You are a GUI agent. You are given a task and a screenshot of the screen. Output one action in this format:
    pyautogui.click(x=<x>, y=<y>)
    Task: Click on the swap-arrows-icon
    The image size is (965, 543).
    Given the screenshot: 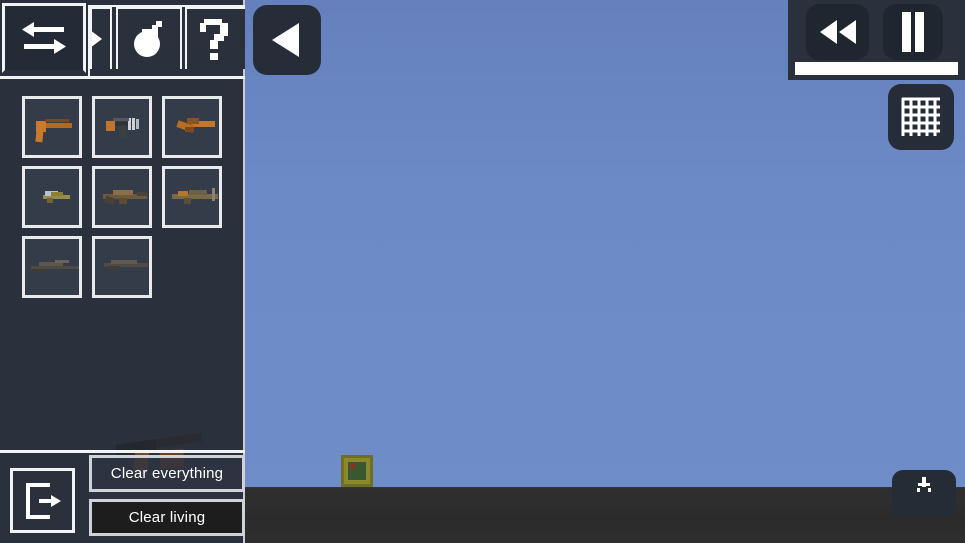 What is the action you would take?
    pyautogui.click(x=44, y=38)
    